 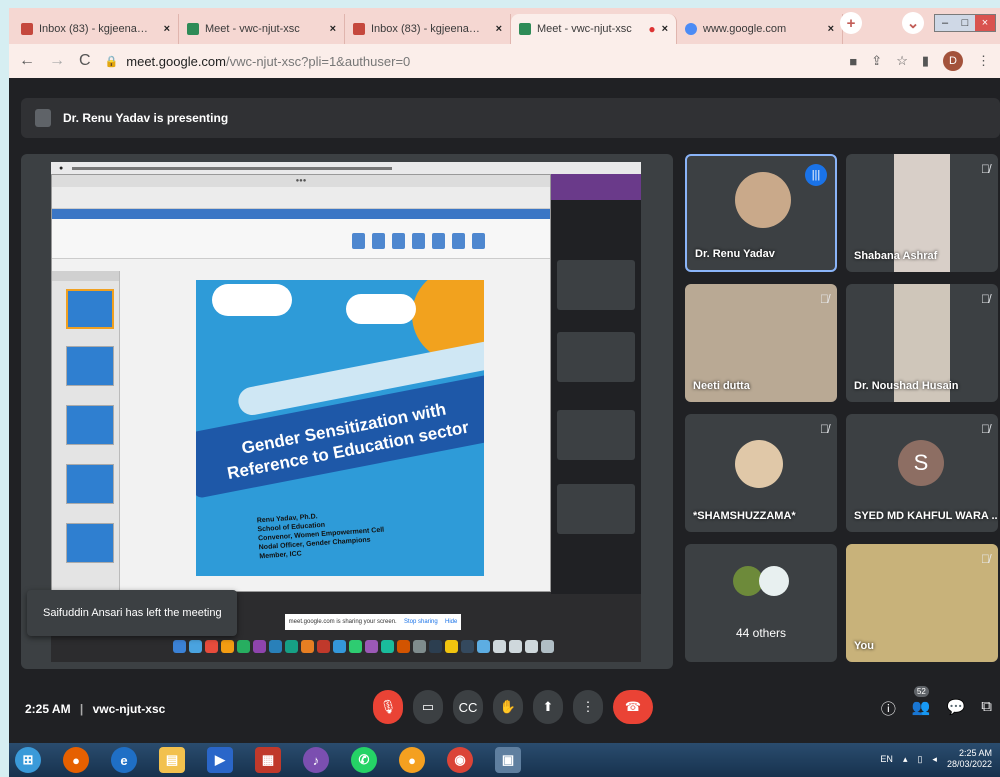 I want to click on participant-tile-noushad: 🎙̸ Dr. Noushad Husain, so click(x=922, y=343).